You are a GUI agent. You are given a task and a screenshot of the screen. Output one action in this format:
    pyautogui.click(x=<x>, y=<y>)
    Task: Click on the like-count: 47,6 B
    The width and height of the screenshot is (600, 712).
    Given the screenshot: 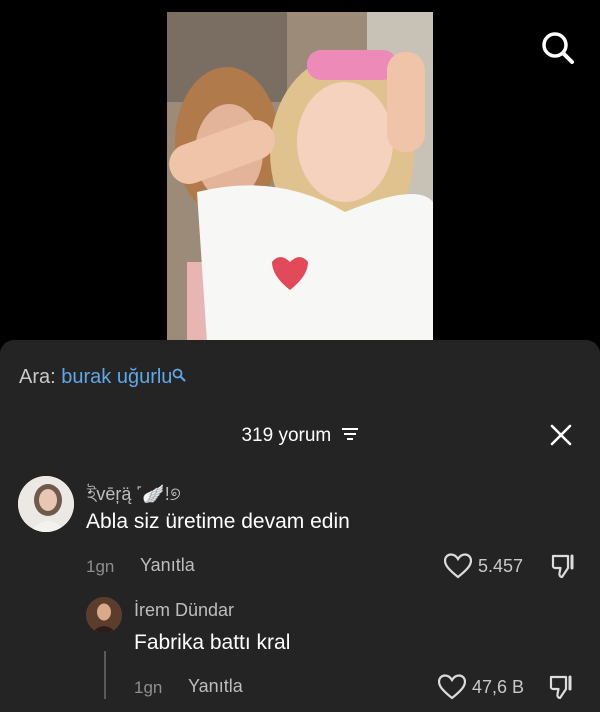 What is the action you would take?
    pyautogui.click(x=498, y=686)
    